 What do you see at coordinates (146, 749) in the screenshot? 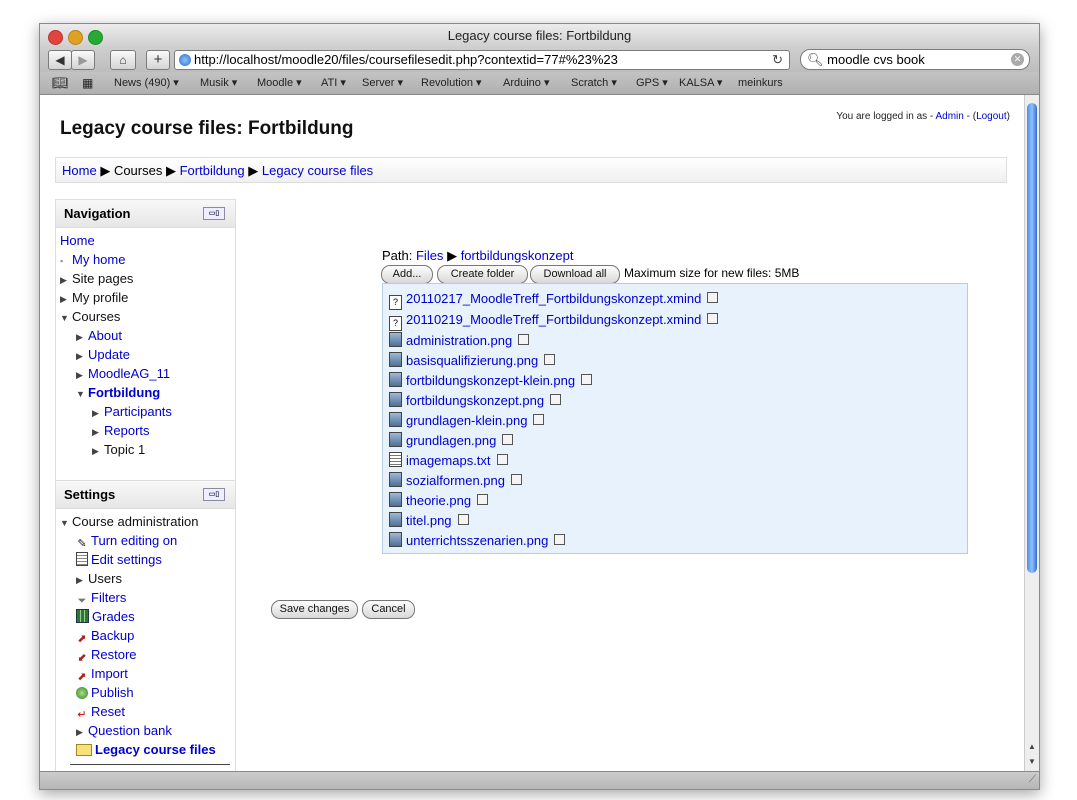
I see `settings-legacy-course-files: Legacy course files` at bounding box center [146, 749].